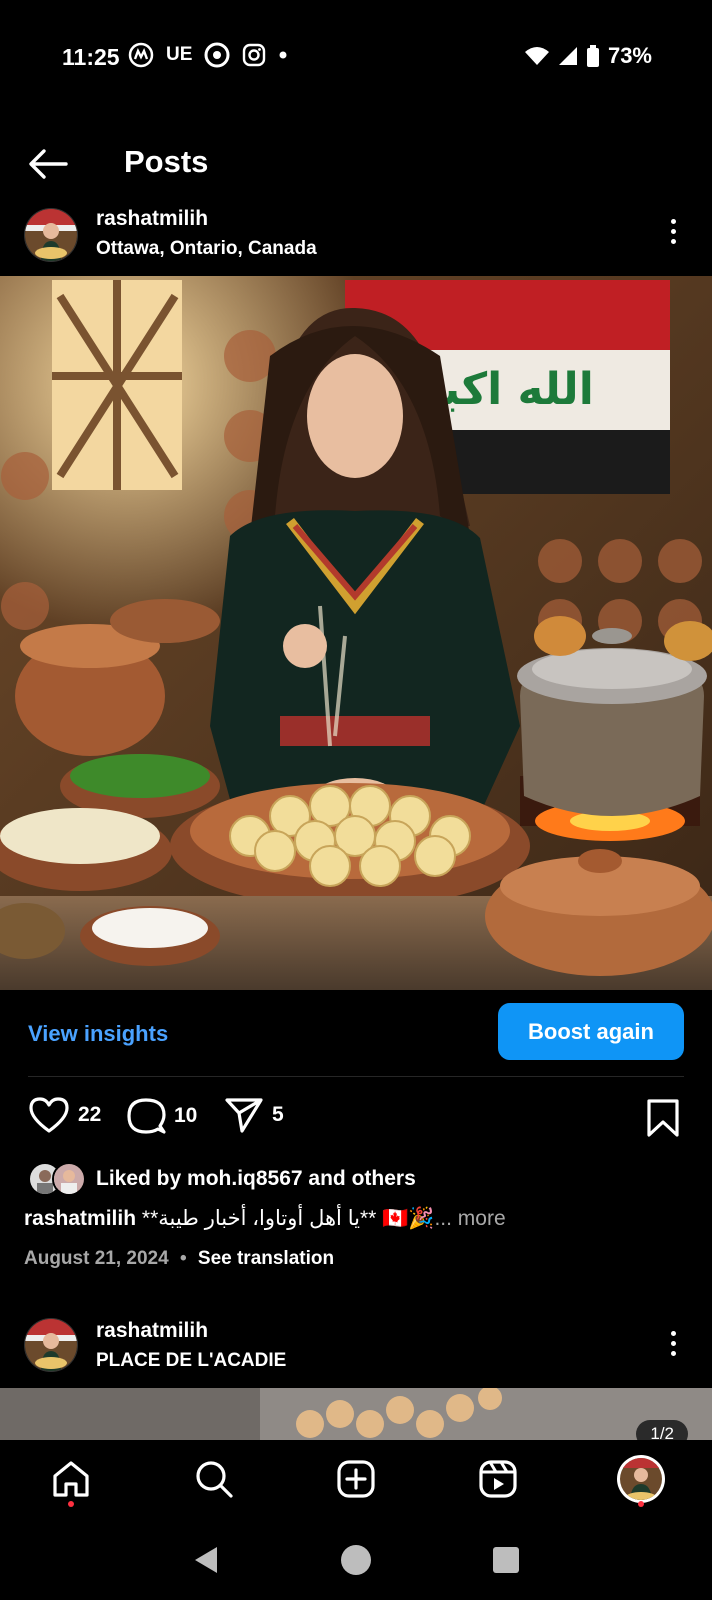 This screenshot has width=712, height=1600. Describe the element at coordinates (80, 1218) in the screenshot. I see `caption-username: rashatmilih` at that location.